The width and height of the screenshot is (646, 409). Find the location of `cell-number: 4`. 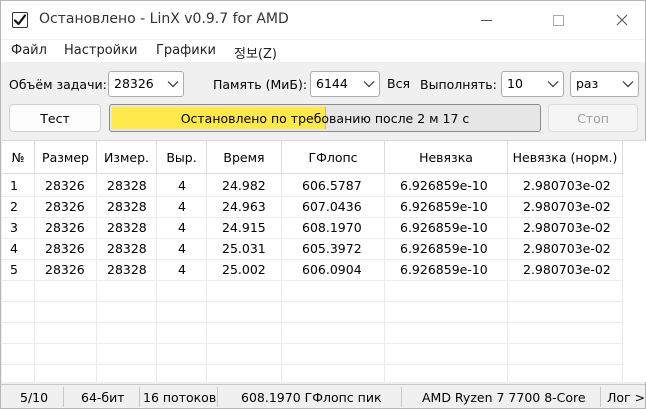

cell-number: 4 is located at coordinates (14, 248).